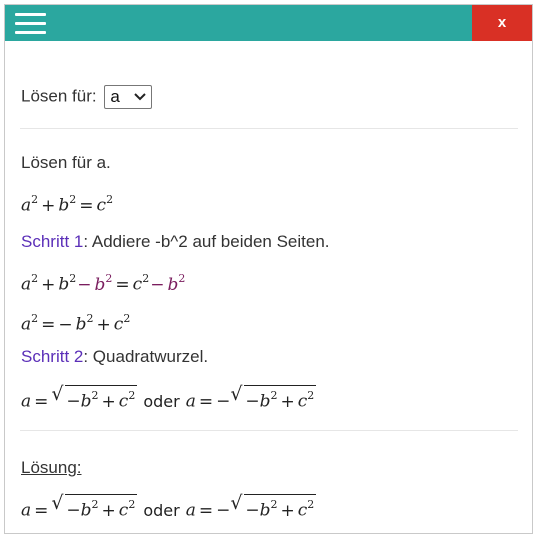 The width and height of the screenshot is (538, 538). I want to click on step2-text: : Quadratwurzel., so click(146, 356).